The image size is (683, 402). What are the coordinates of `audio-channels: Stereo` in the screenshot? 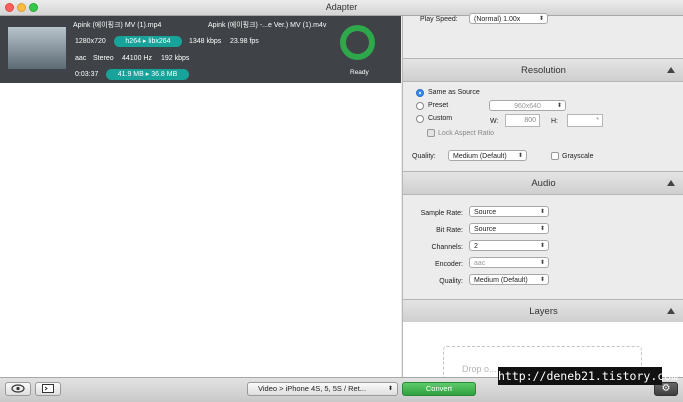 It's located at (103, 58).